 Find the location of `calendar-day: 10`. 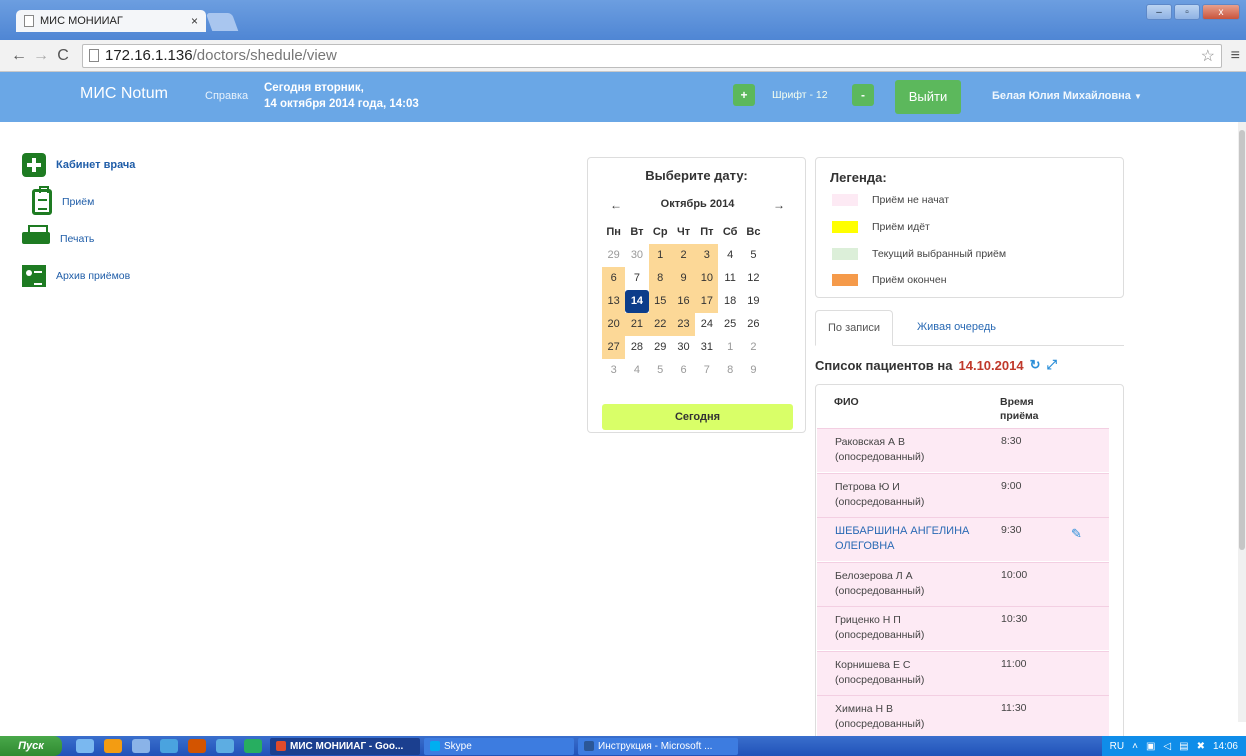

calendar-day: 10 is located at coordinates (707, 278).